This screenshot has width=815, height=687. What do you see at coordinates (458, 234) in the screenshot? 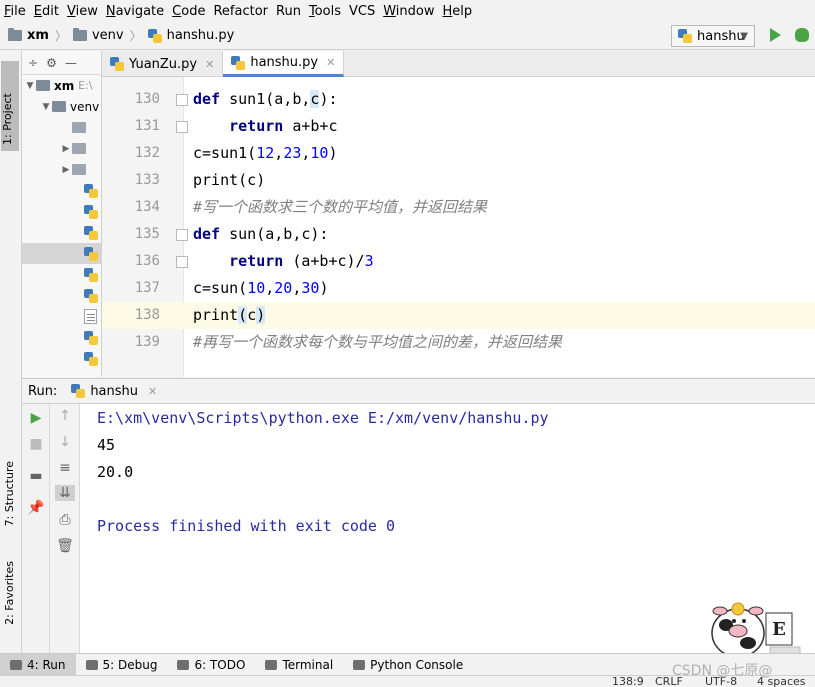
I see `code-line: 135 def sun(a,b,c):` at bounding box center [458, 234].